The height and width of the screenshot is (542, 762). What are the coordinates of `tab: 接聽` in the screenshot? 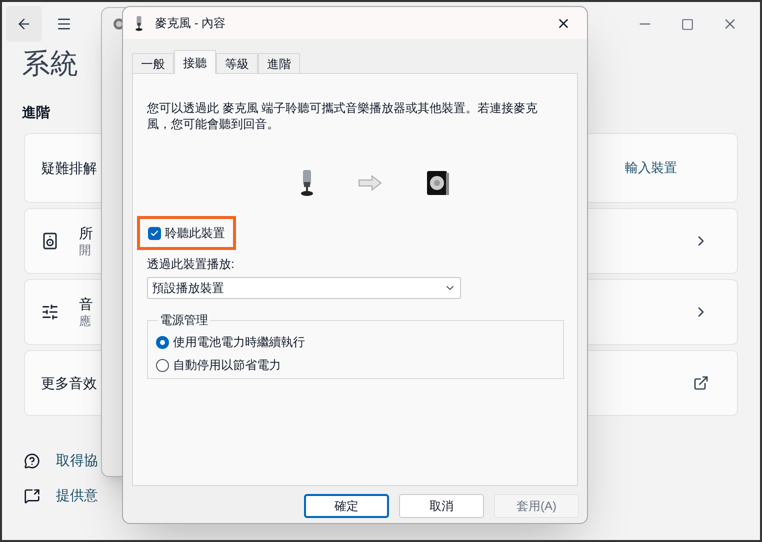 It's located at (195, 62).